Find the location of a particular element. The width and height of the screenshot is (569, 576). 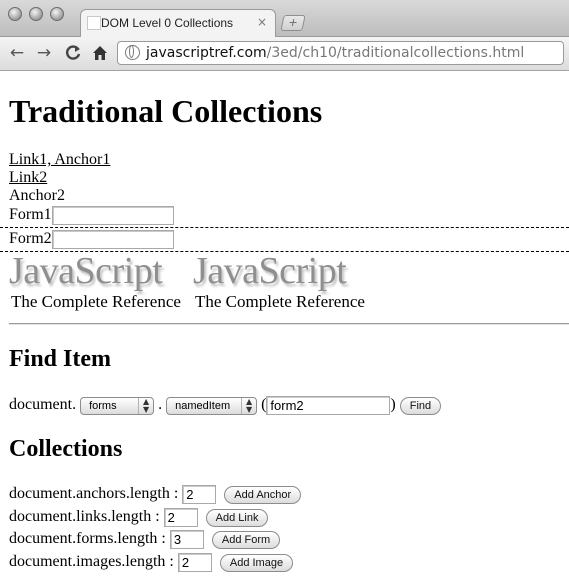

form1-label: Form1 is located at coordinates (30, 215).